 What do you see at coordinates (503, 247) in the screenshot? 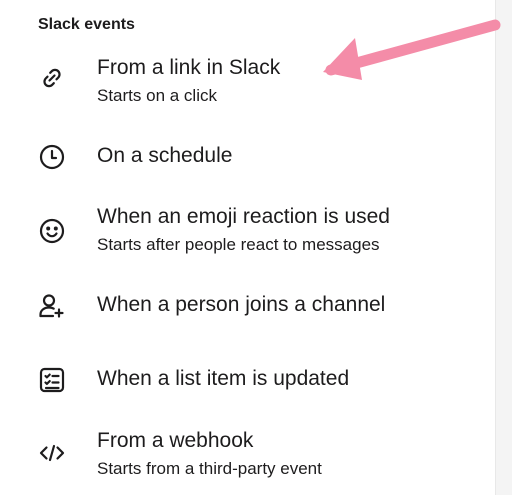
I see `scrollbar-track` at bounding box center [503, 247].